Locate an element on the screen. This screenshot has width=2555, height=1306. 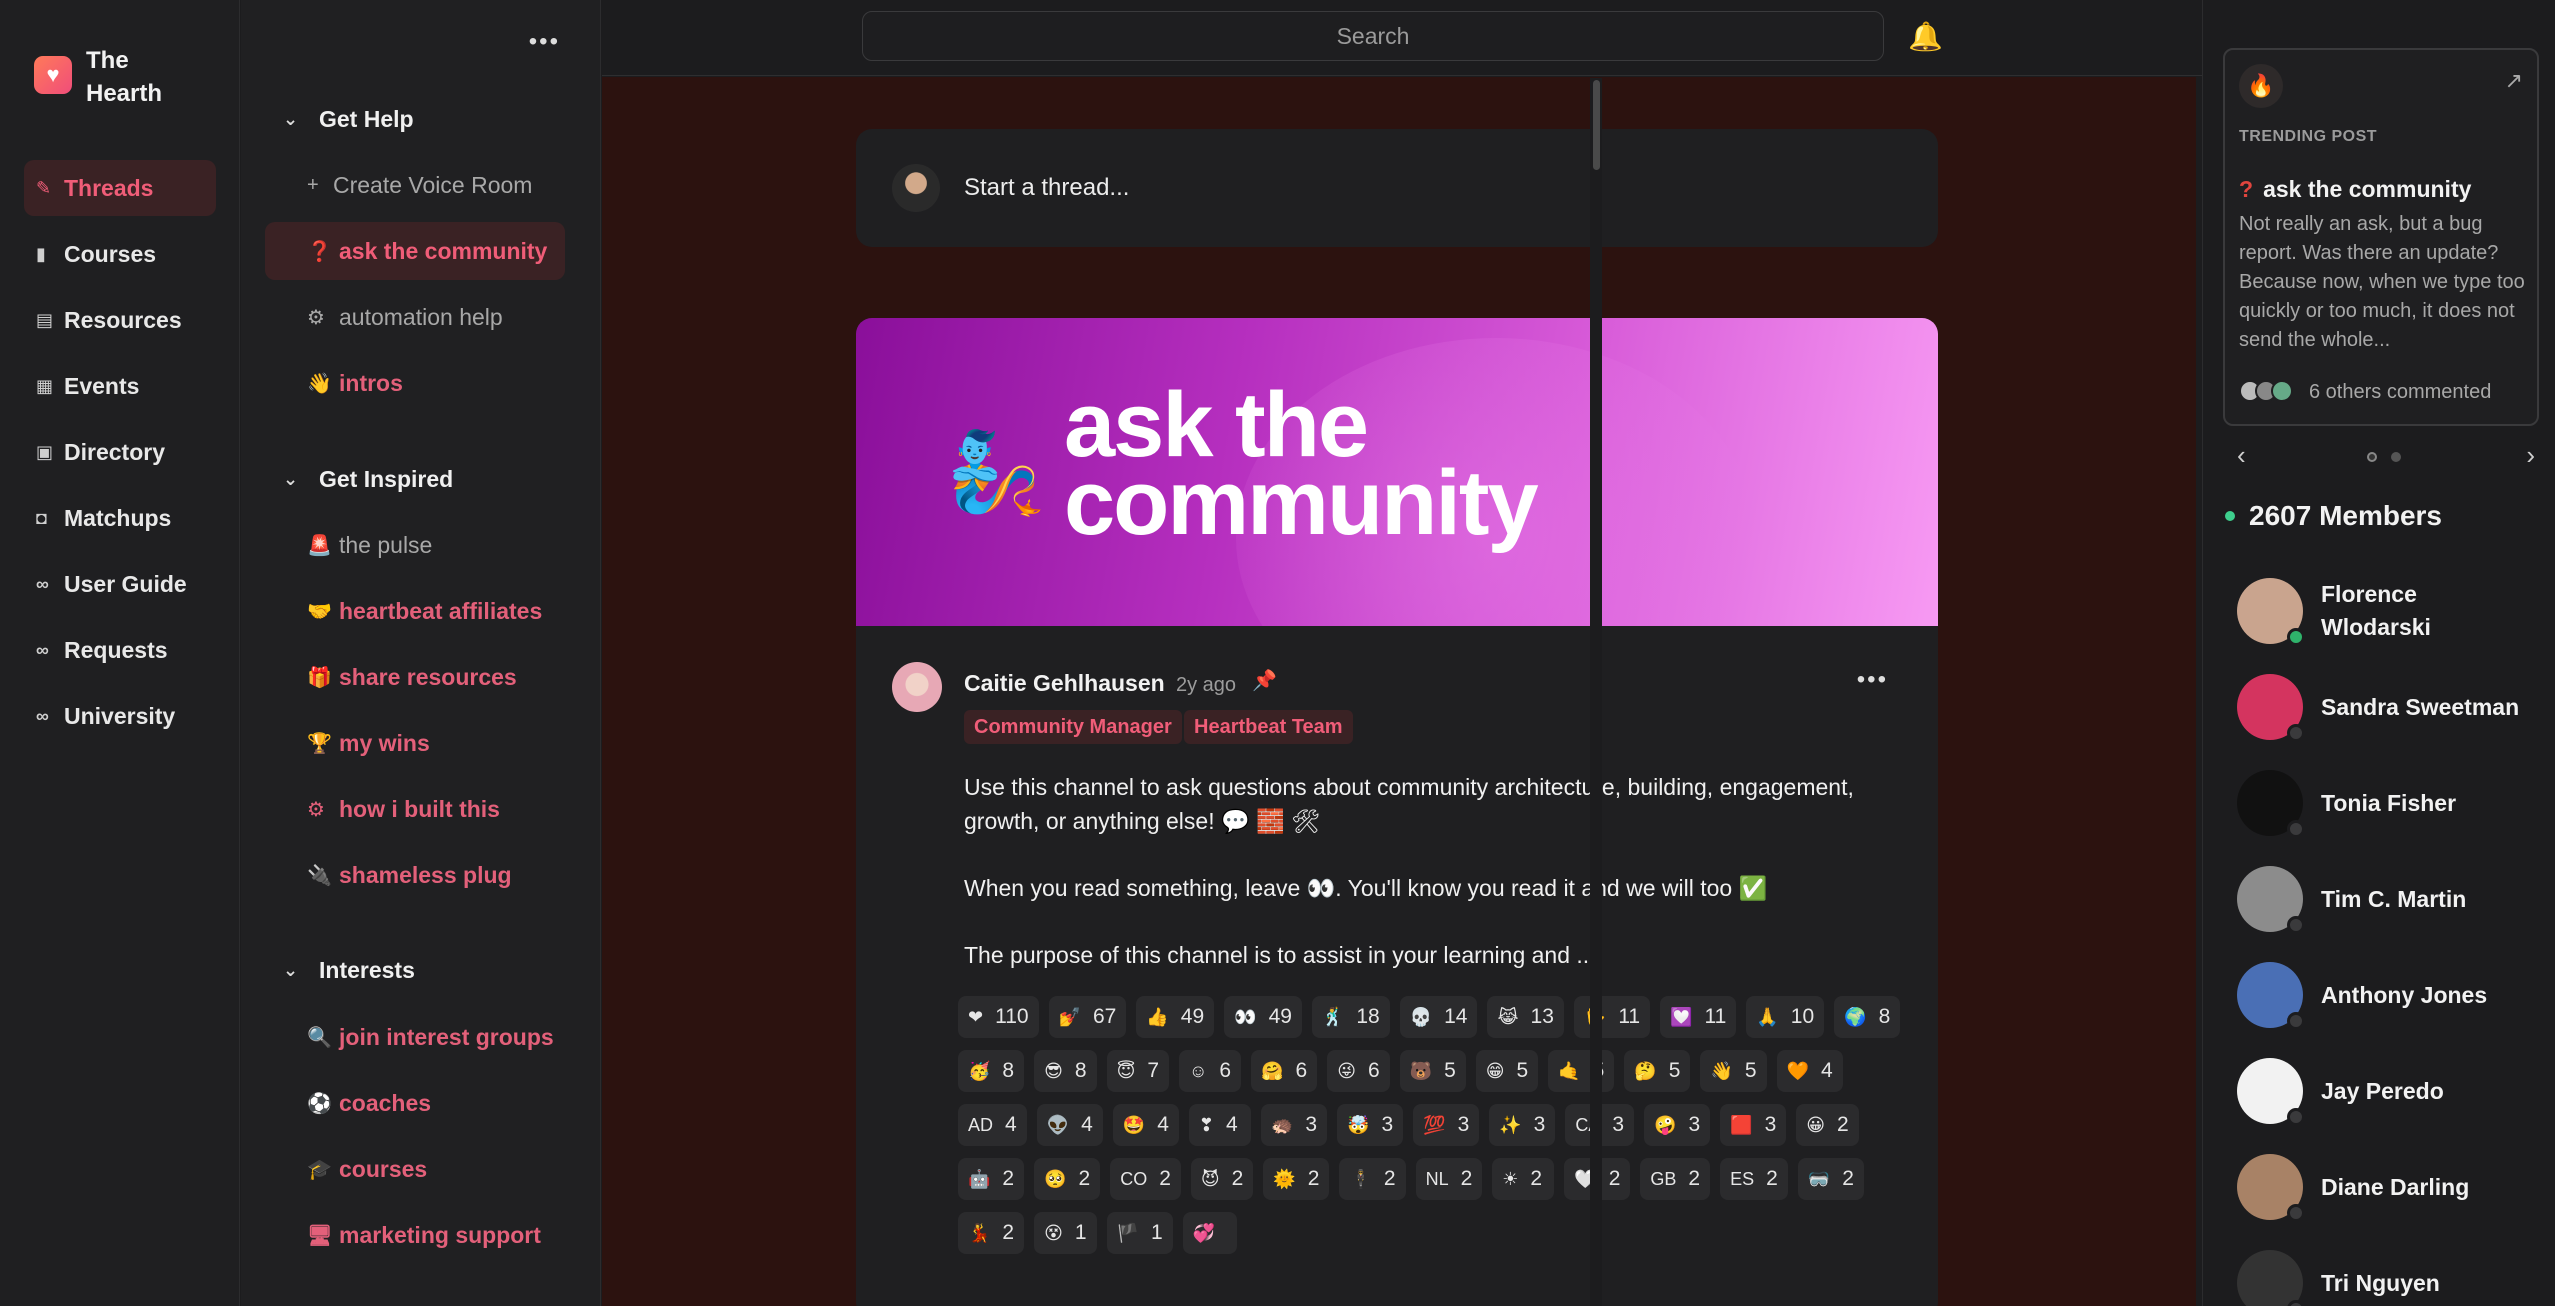
reaction-chip: ☺ 6 is located at coordinates (1210, 1071).